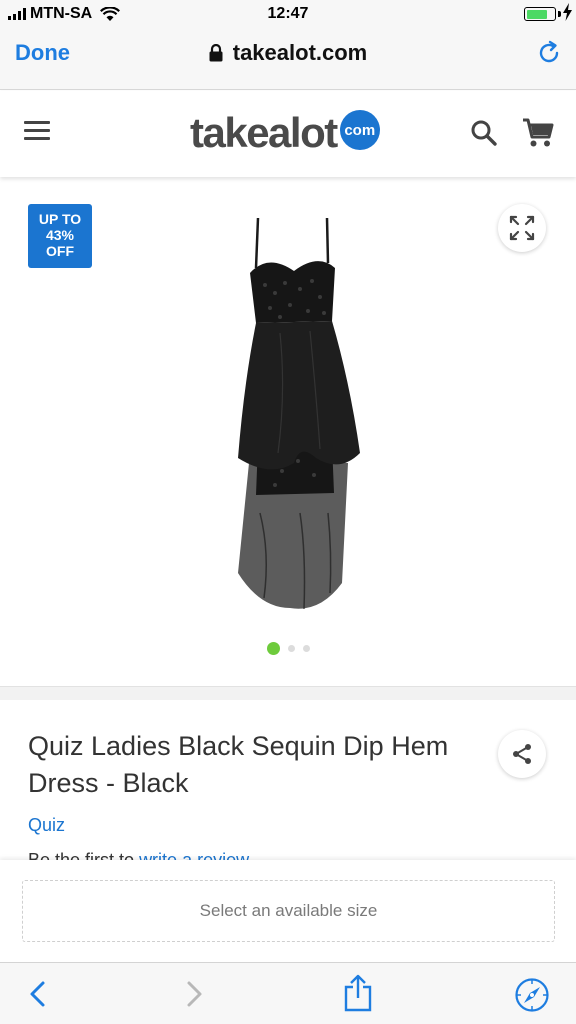  What do you see at coordinates (273, 648) in the screenshot?
I see `pagination-dot-active` at bounding box center [273, 648].